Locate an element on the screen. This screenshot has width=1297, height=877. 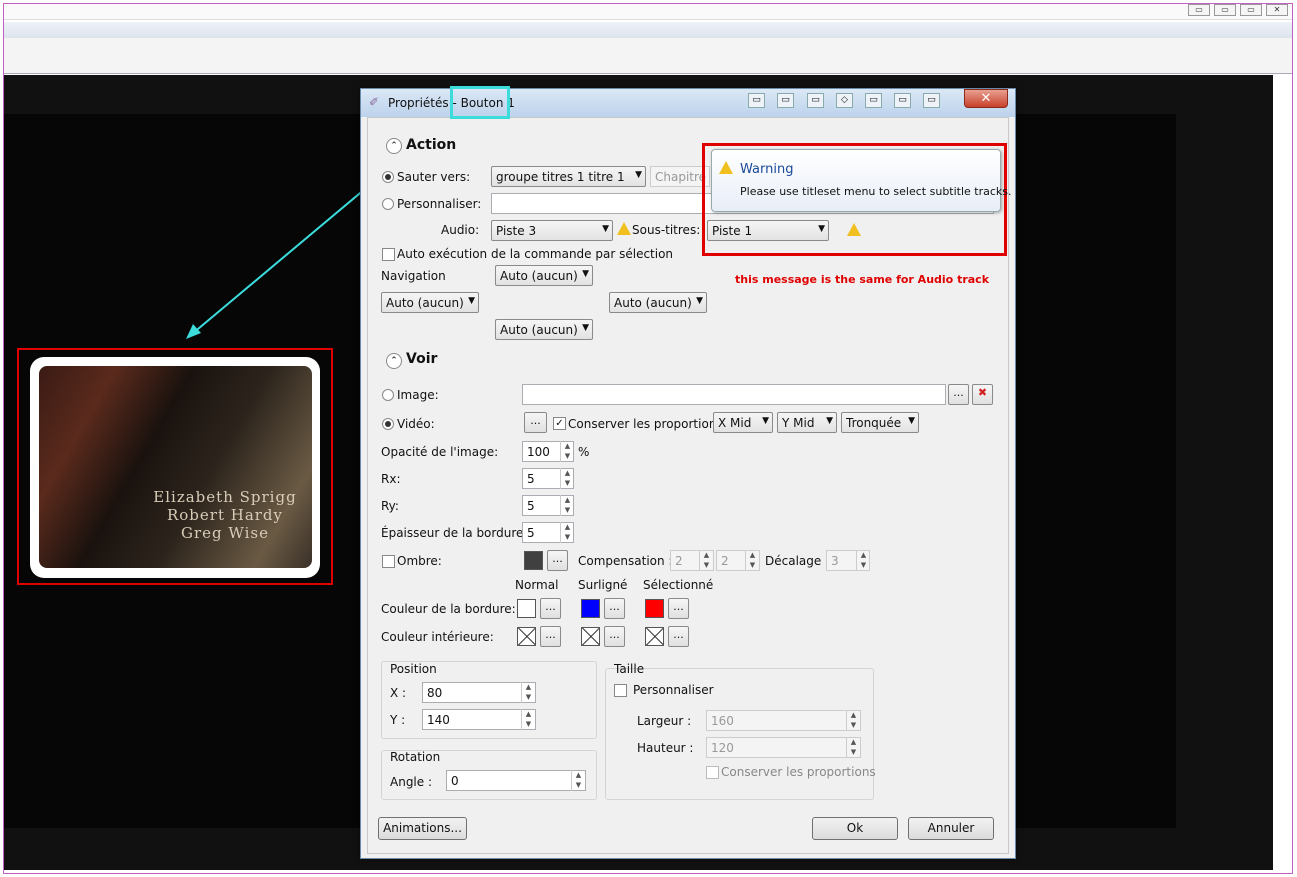
border-color-hover-swatch is located at coordinates (590, 608).